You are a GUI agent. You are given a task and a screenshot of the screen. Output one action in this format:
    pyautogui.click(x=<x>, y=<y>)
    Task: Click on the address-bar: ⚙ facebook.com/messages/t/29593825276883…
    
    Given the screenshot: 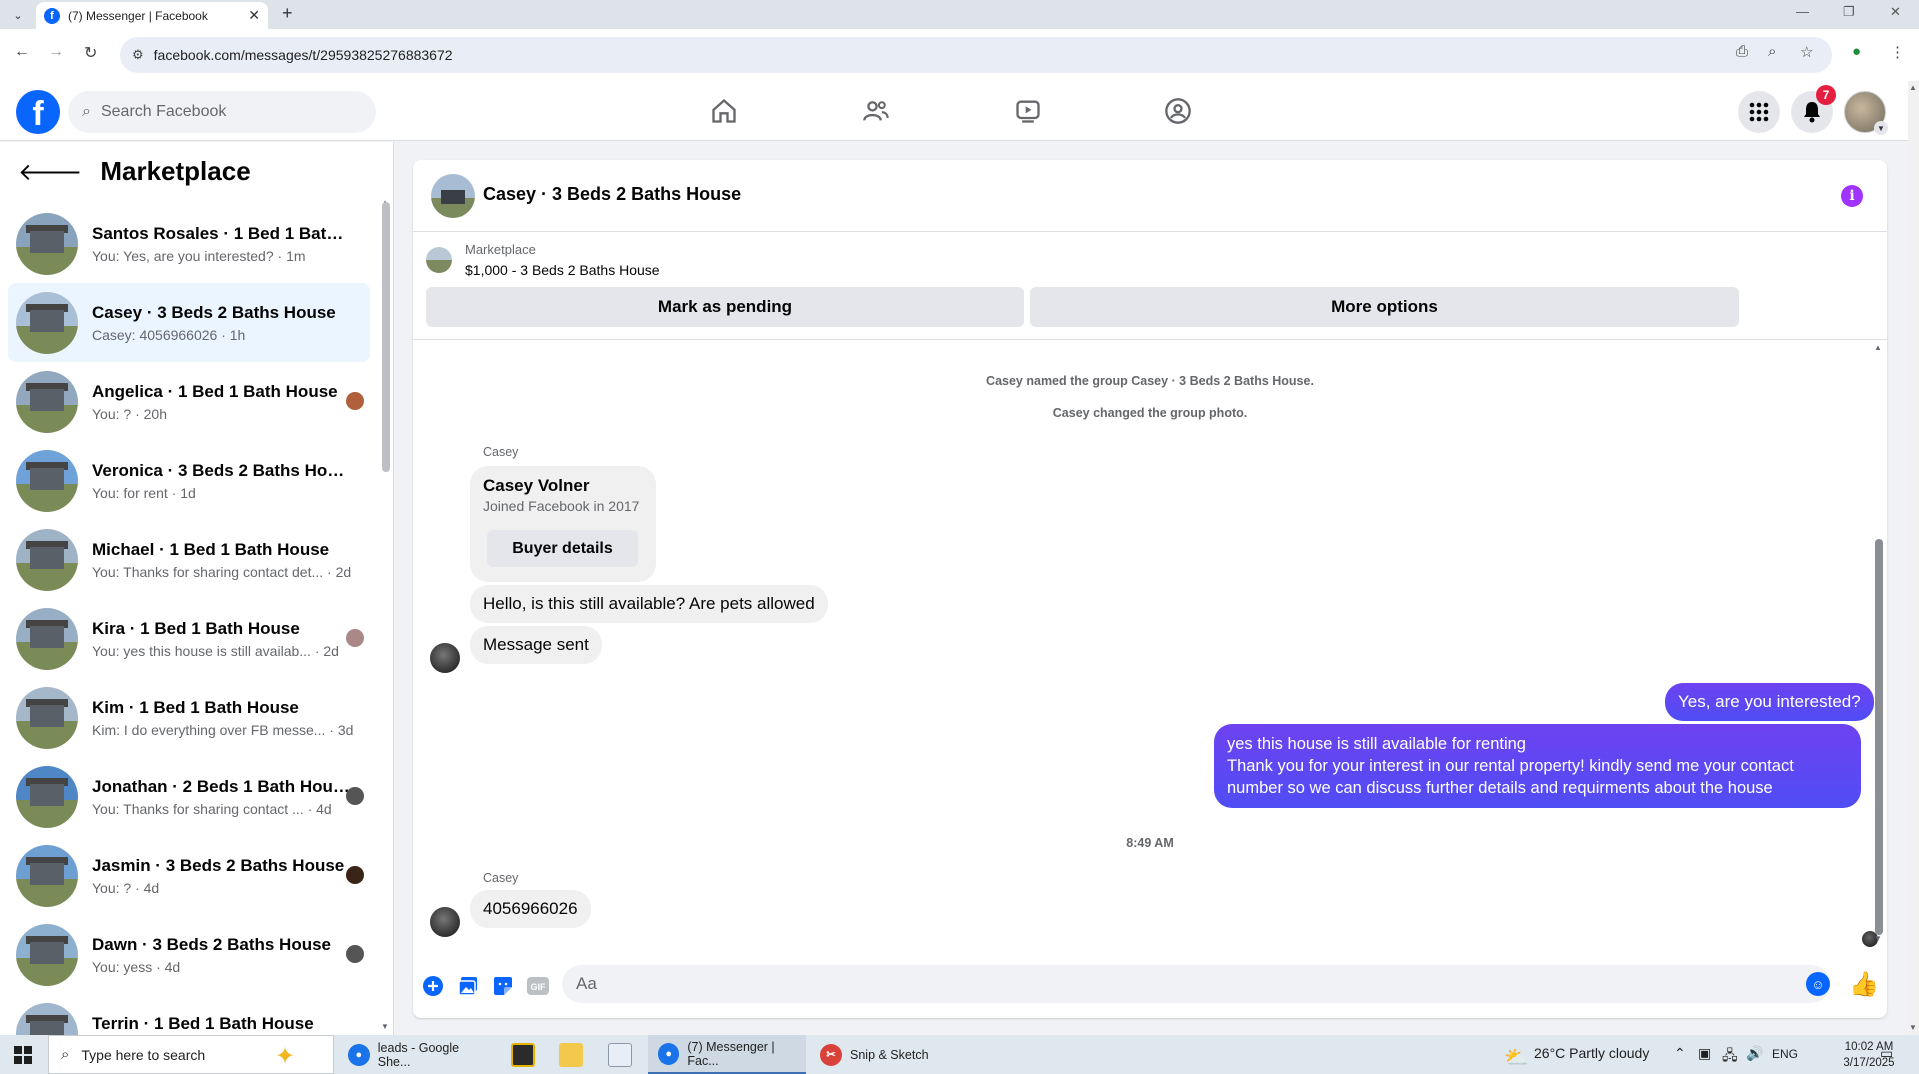 What is the action you would take?
    pyautogui.click(x=976, y=55)
    